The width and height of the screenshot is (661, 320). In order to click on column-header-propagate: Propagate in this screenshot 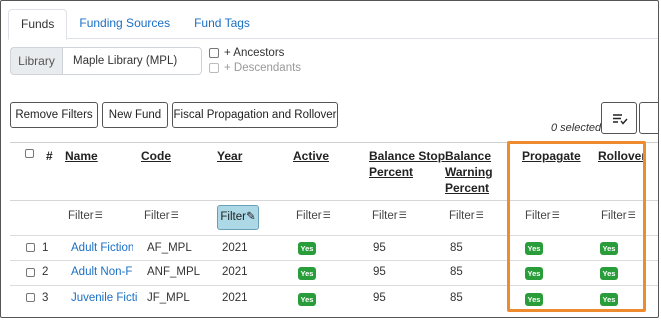, I will do `click(551, 156)`.